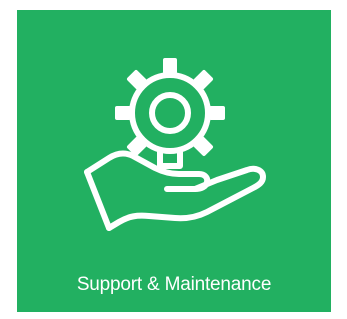  Describe the element at coordinates (174, 284) in the screenshot. I see `tile-label: Support & Maintenance` at that location.